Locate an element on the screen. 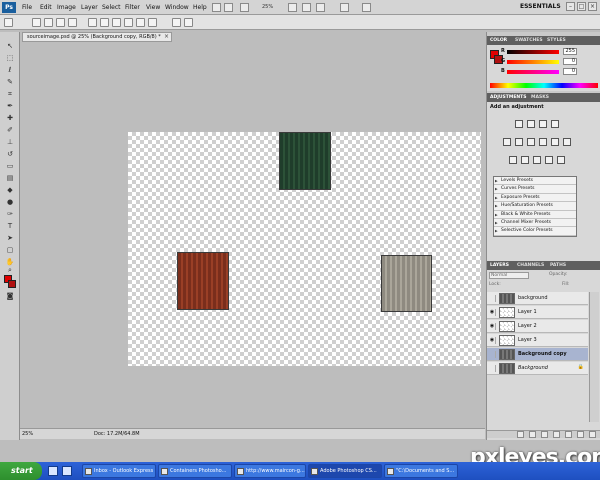 This screenshot has height=480, width=600. menu-edit: Edit is located at coordinates (46, 7).